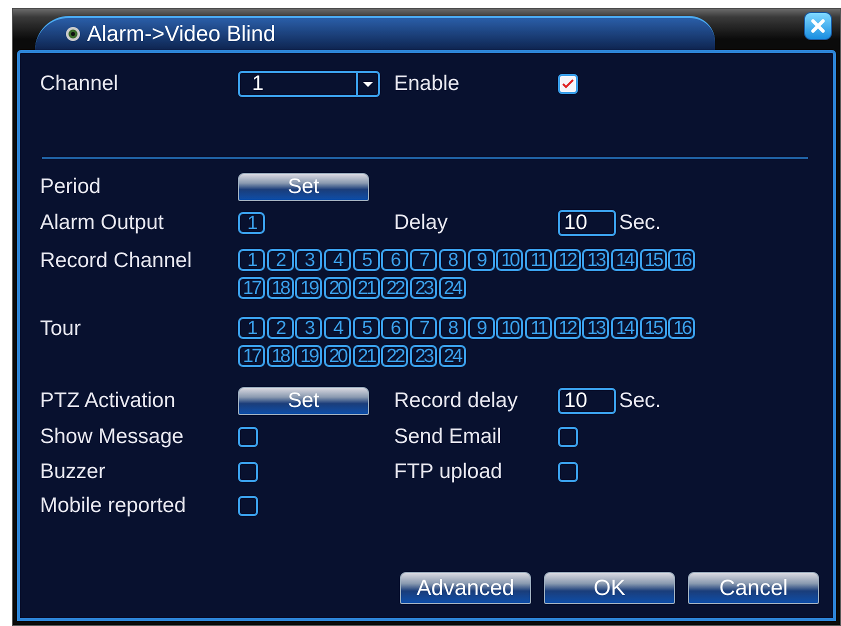 Image resolution: width=841 pixels, height=626 pixels. What do you see at coordinates (421, 223) in the screenshot?
I see `delay-label: Delay` at bounding box center [421, 223].